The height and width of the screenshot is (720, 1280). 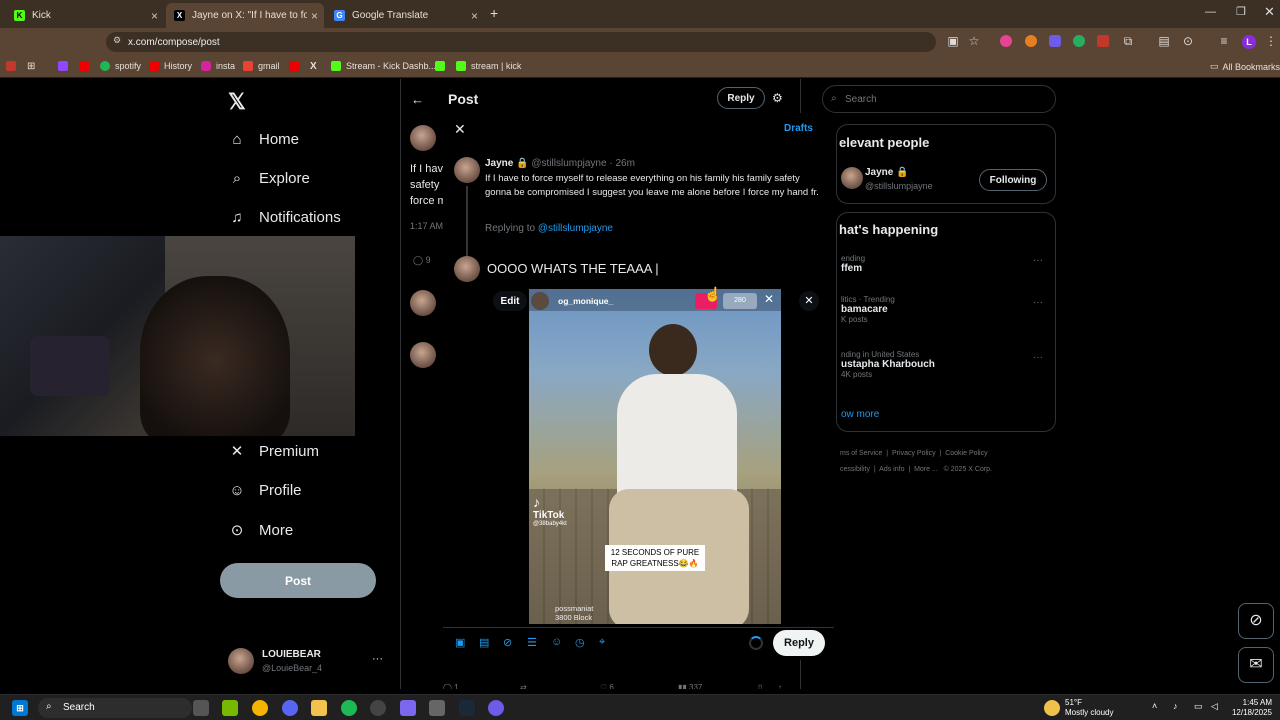 What do you see at coordinates (408, 708) in the screenshot?
I see `game-icon` at bounding box center [408, 708].